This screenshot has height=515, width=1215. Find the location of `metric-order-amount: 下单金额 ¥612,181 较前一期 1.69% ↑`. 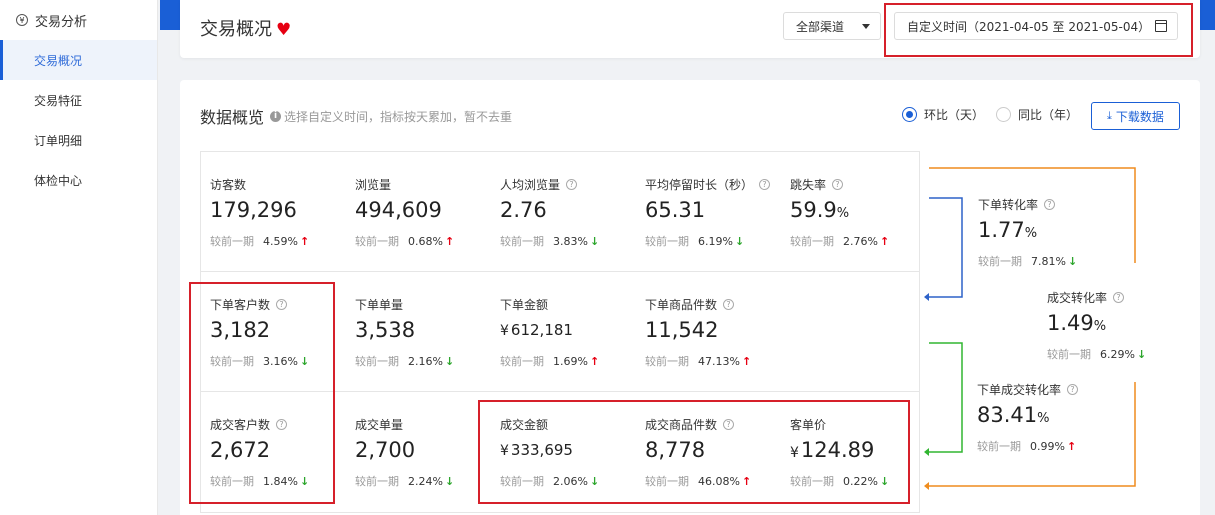

metric-order-amount: 下单金额 ¥612,181 较前一期 1.69% ↑ is located at coordinates (570, 332).